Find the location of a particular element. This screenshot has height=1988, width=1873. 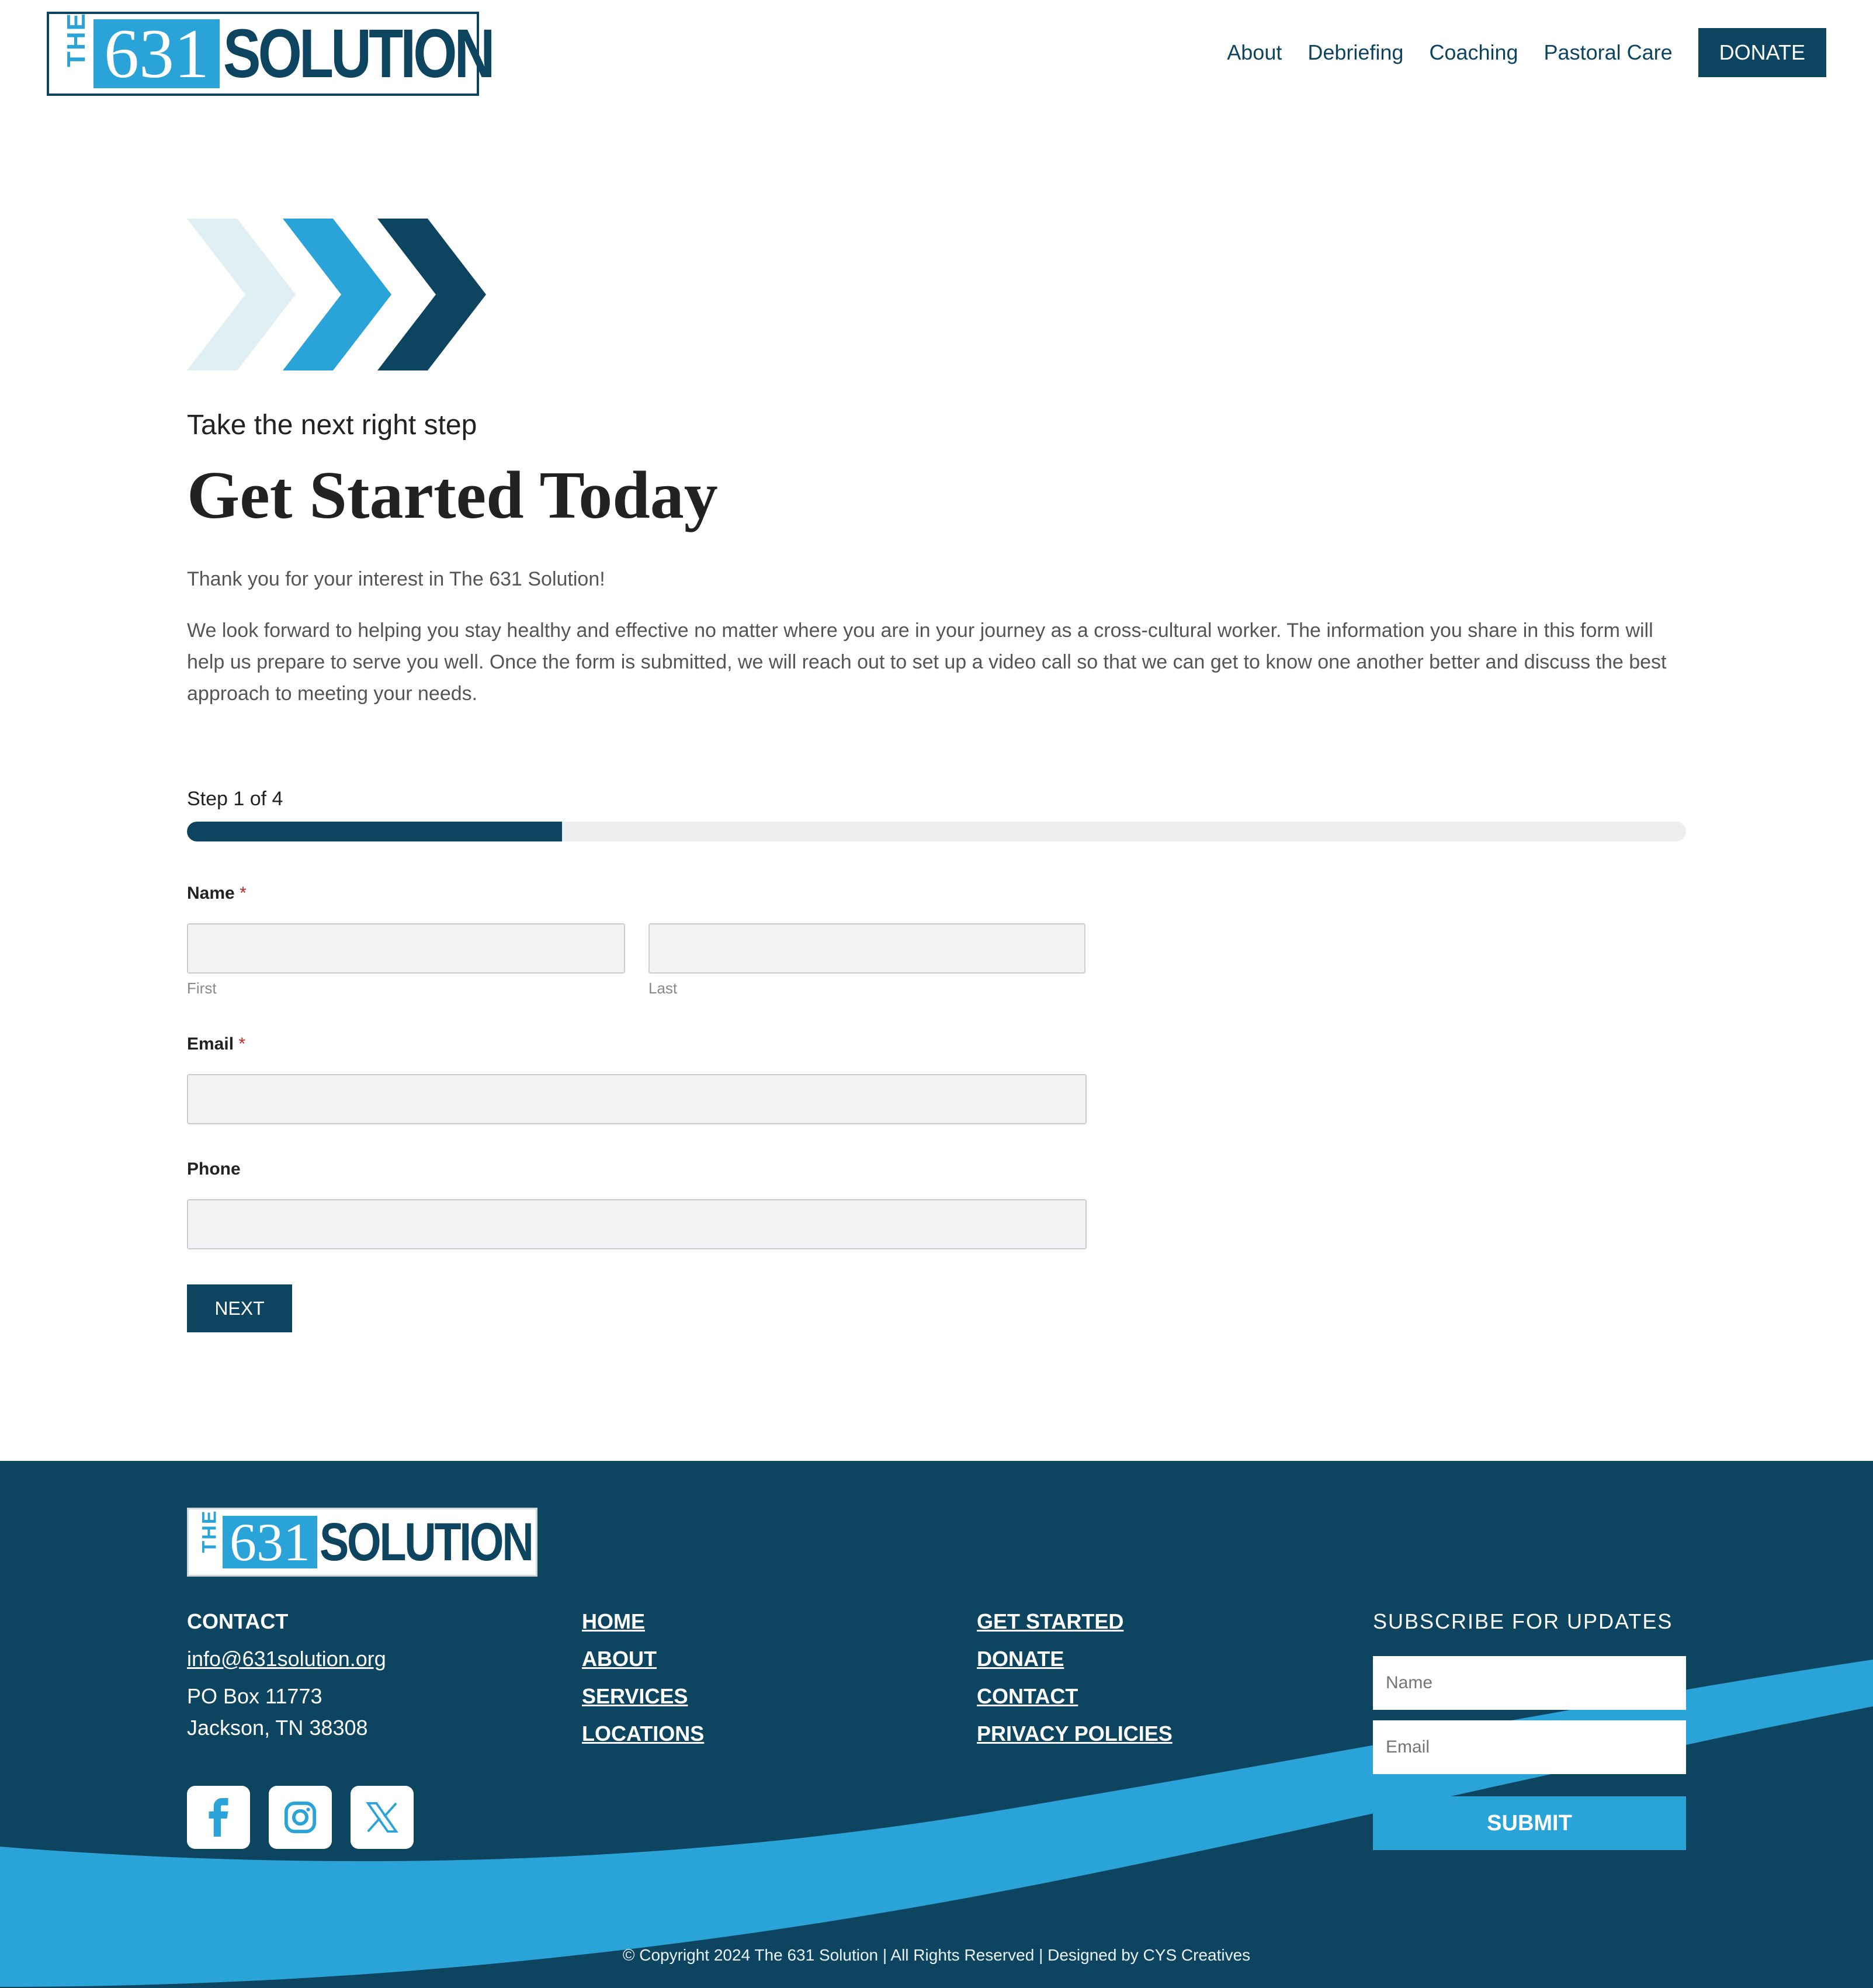

subscribe-heading: SUBSCRIBE FOR UPDATES is located at coordinates (1523, 1621).